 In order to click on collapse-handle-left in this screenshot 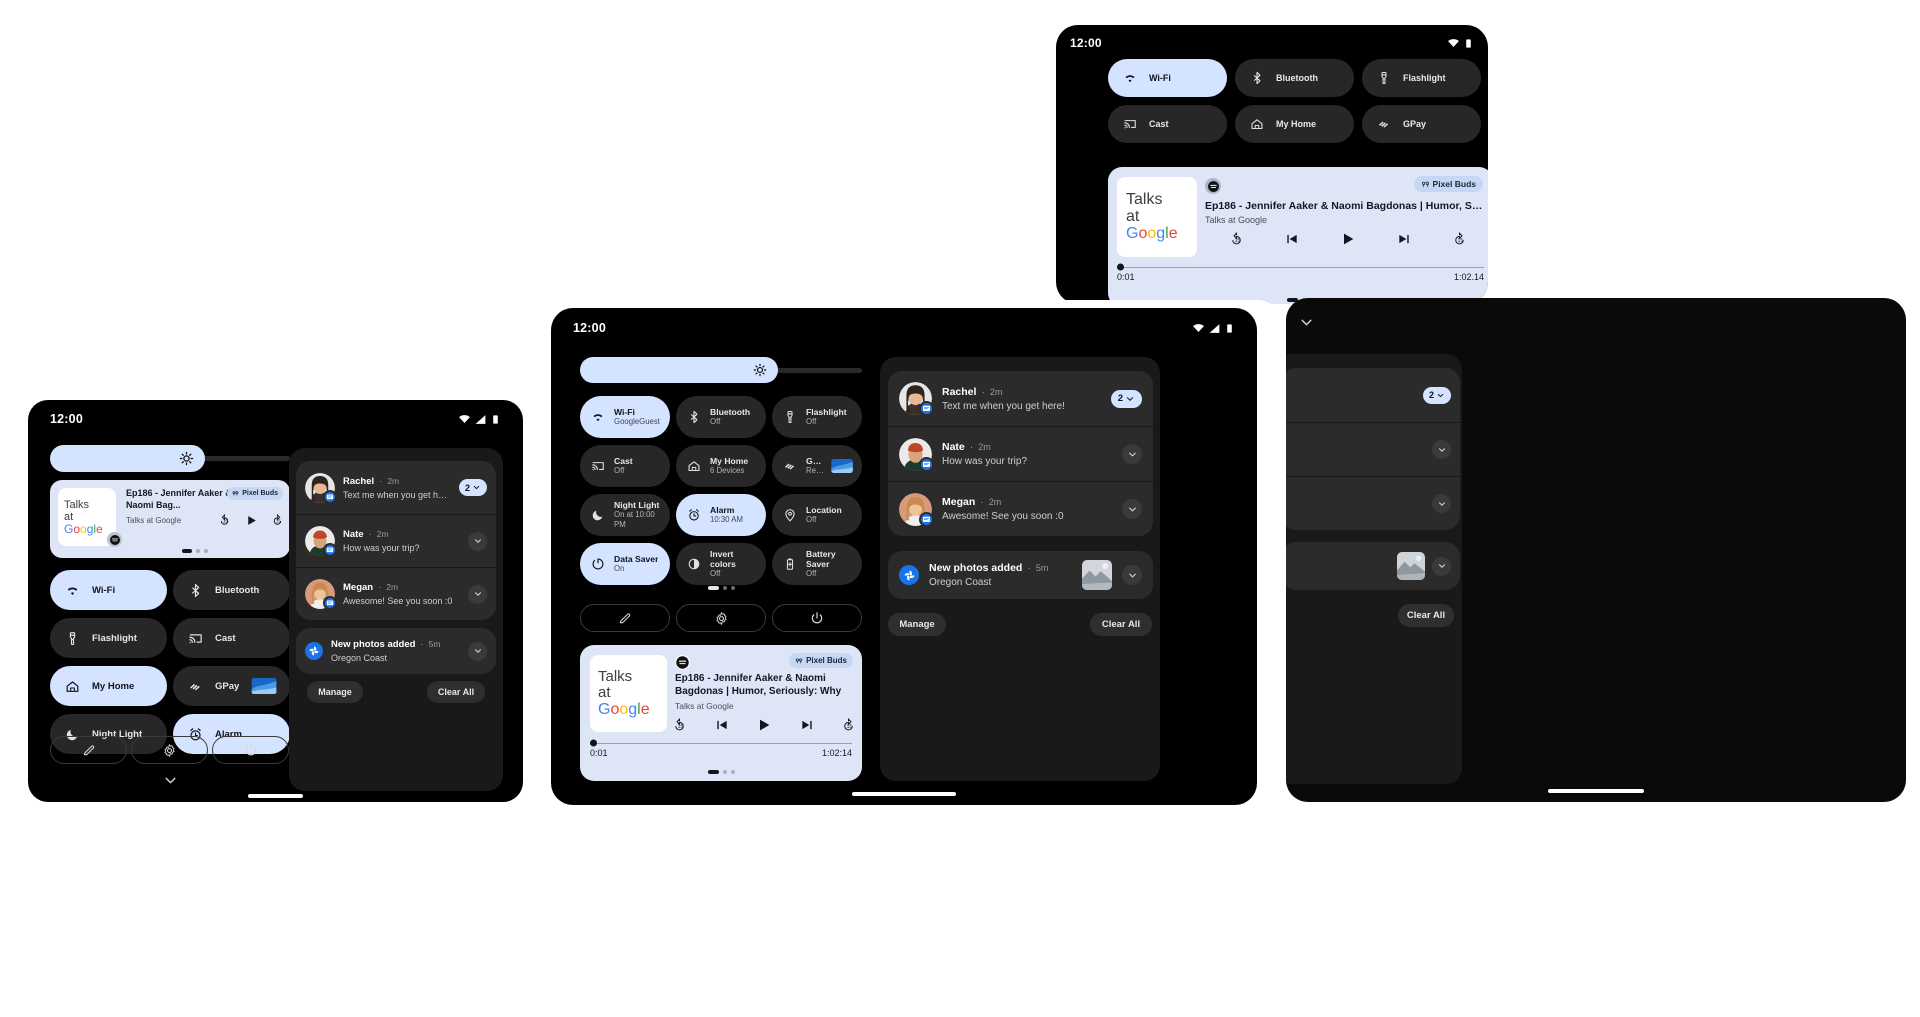, I will do `click(170, 780)`.